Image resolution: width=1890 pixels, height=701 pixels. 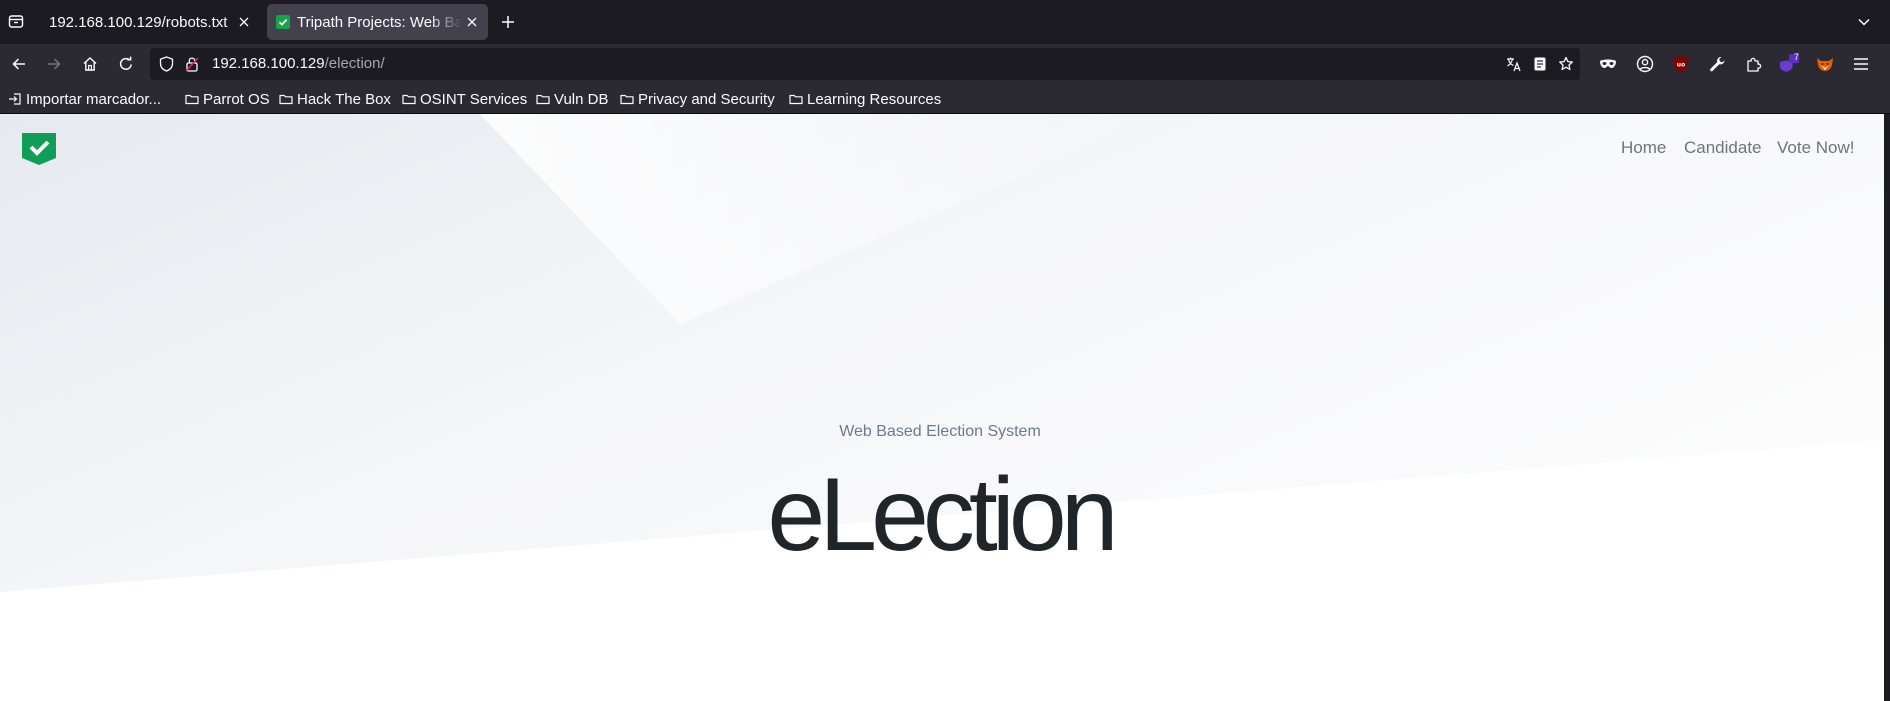 I want to click on bookmark-label: Vuln DB, so click(x=581, y=99).